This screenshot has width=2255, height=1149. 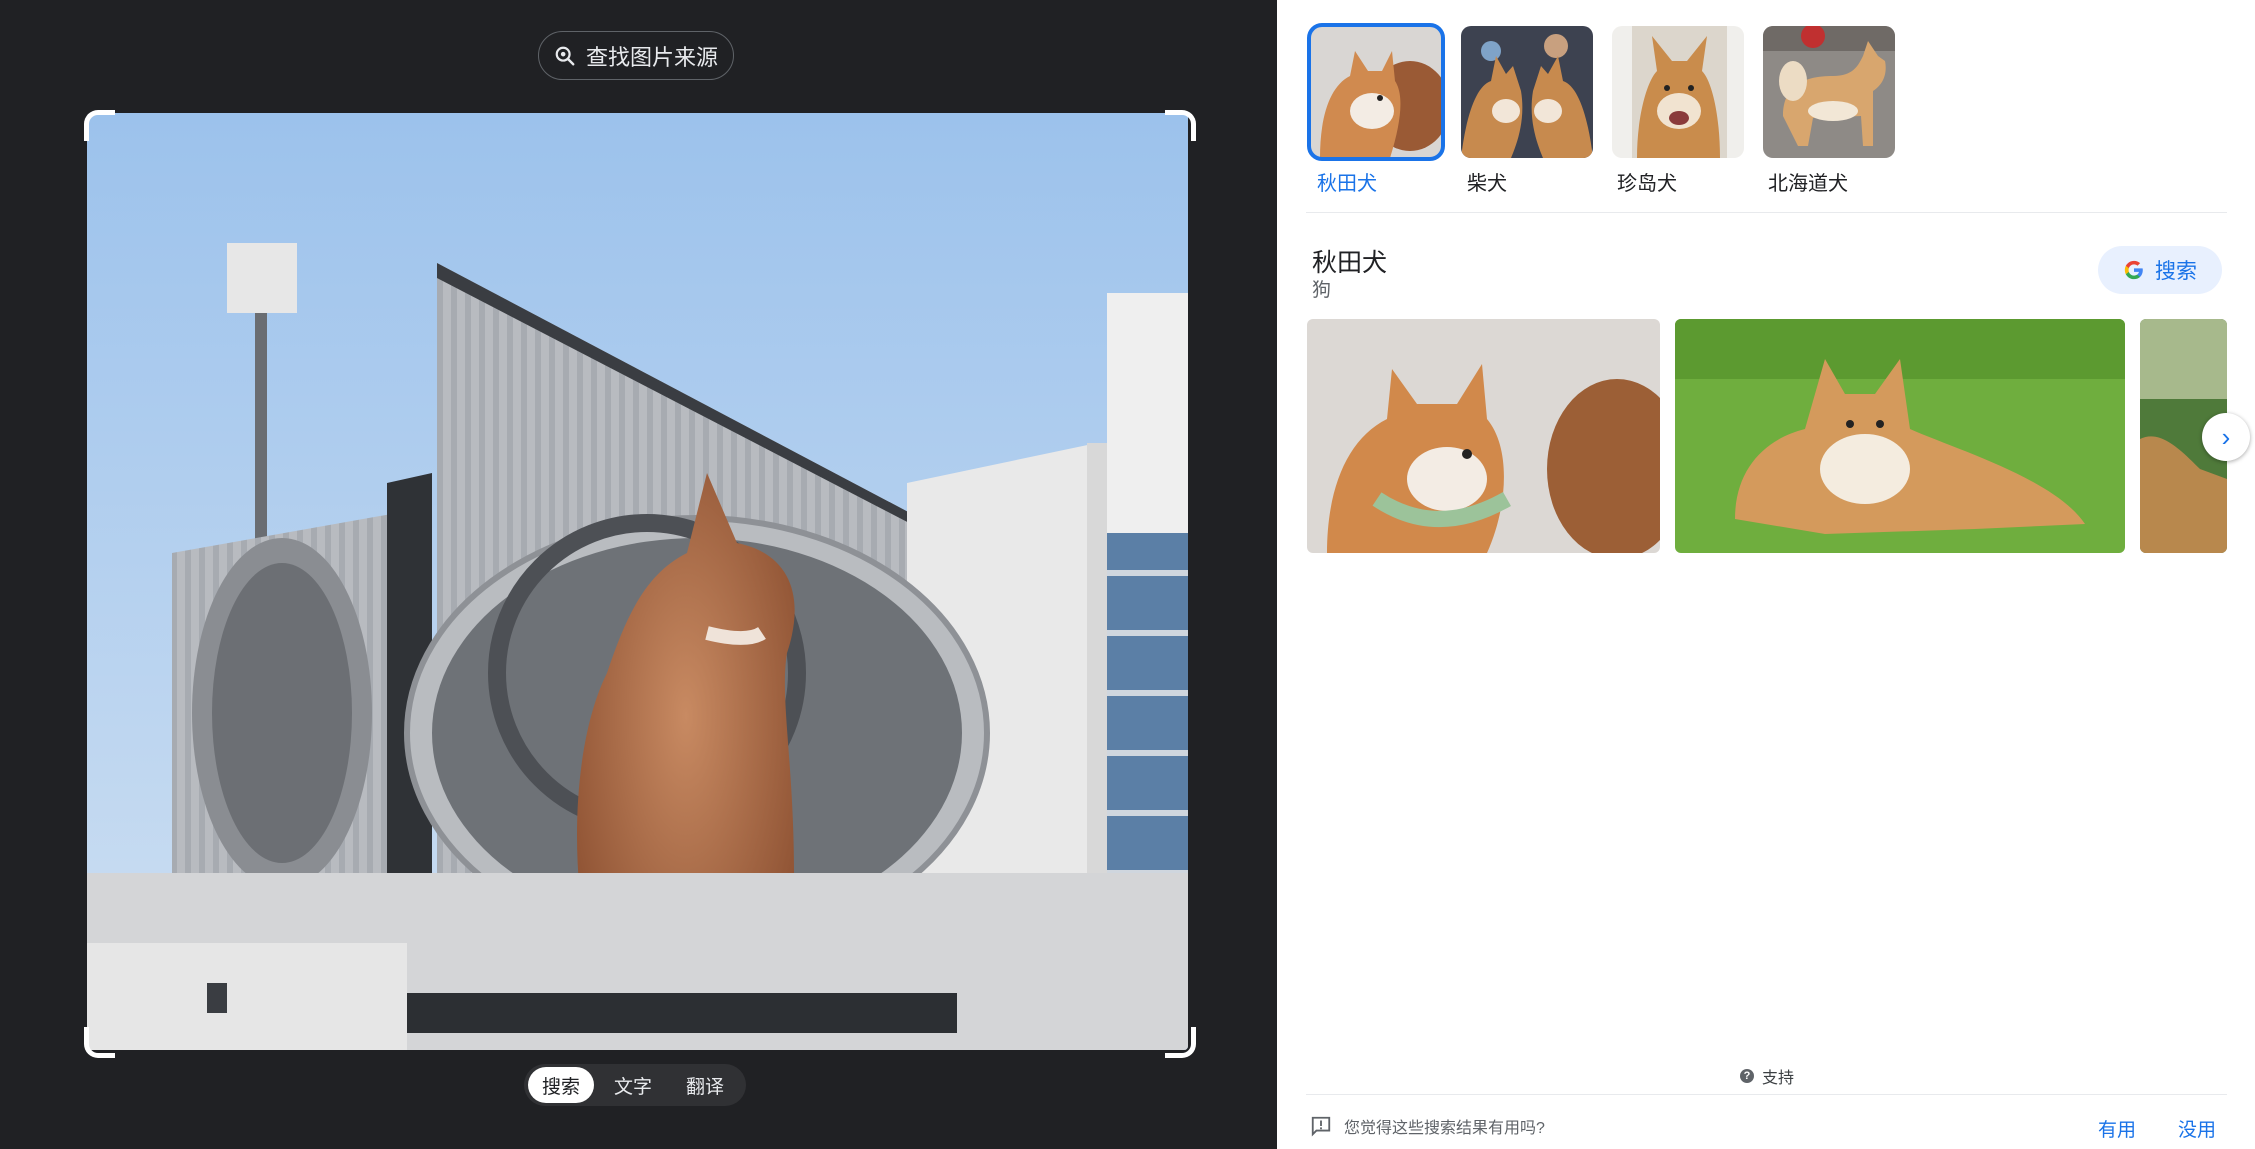 What do you see at coordinates (2197, 1128) in the screenshot?
I see `feedback-not-useful-link: 没用` at bounding box center [2197, 1128].